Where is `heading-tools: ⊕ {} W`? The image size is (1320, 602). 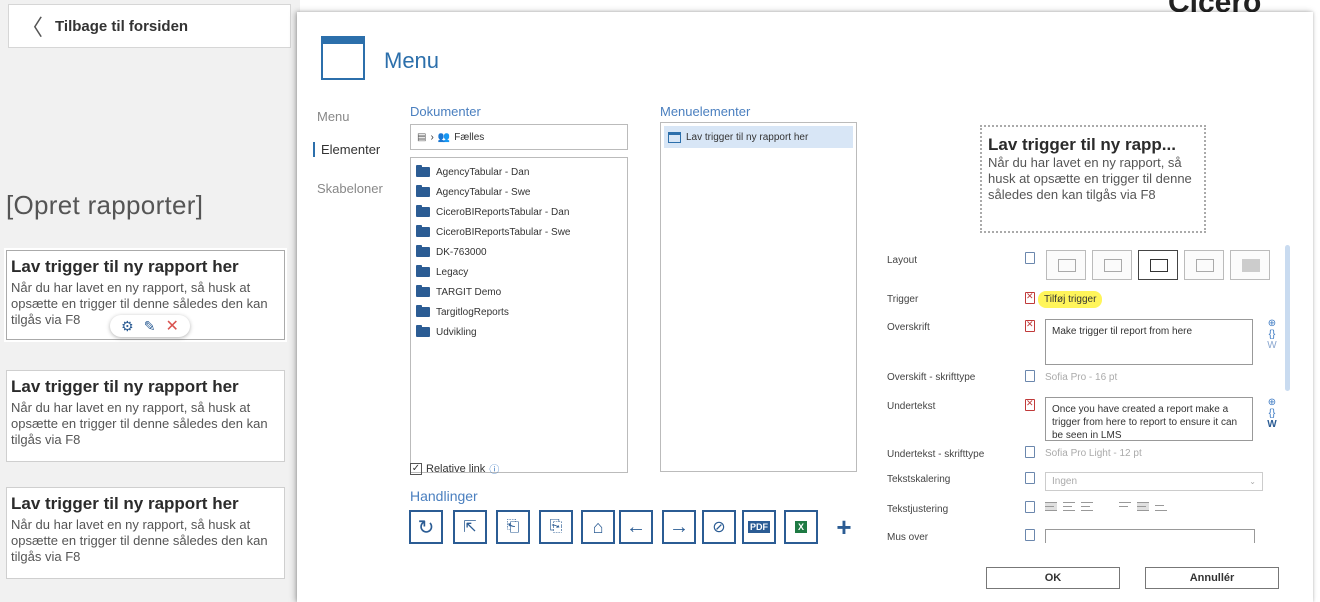
heading-tools: ⊕ {} W is located at coordinates (1272, 334).